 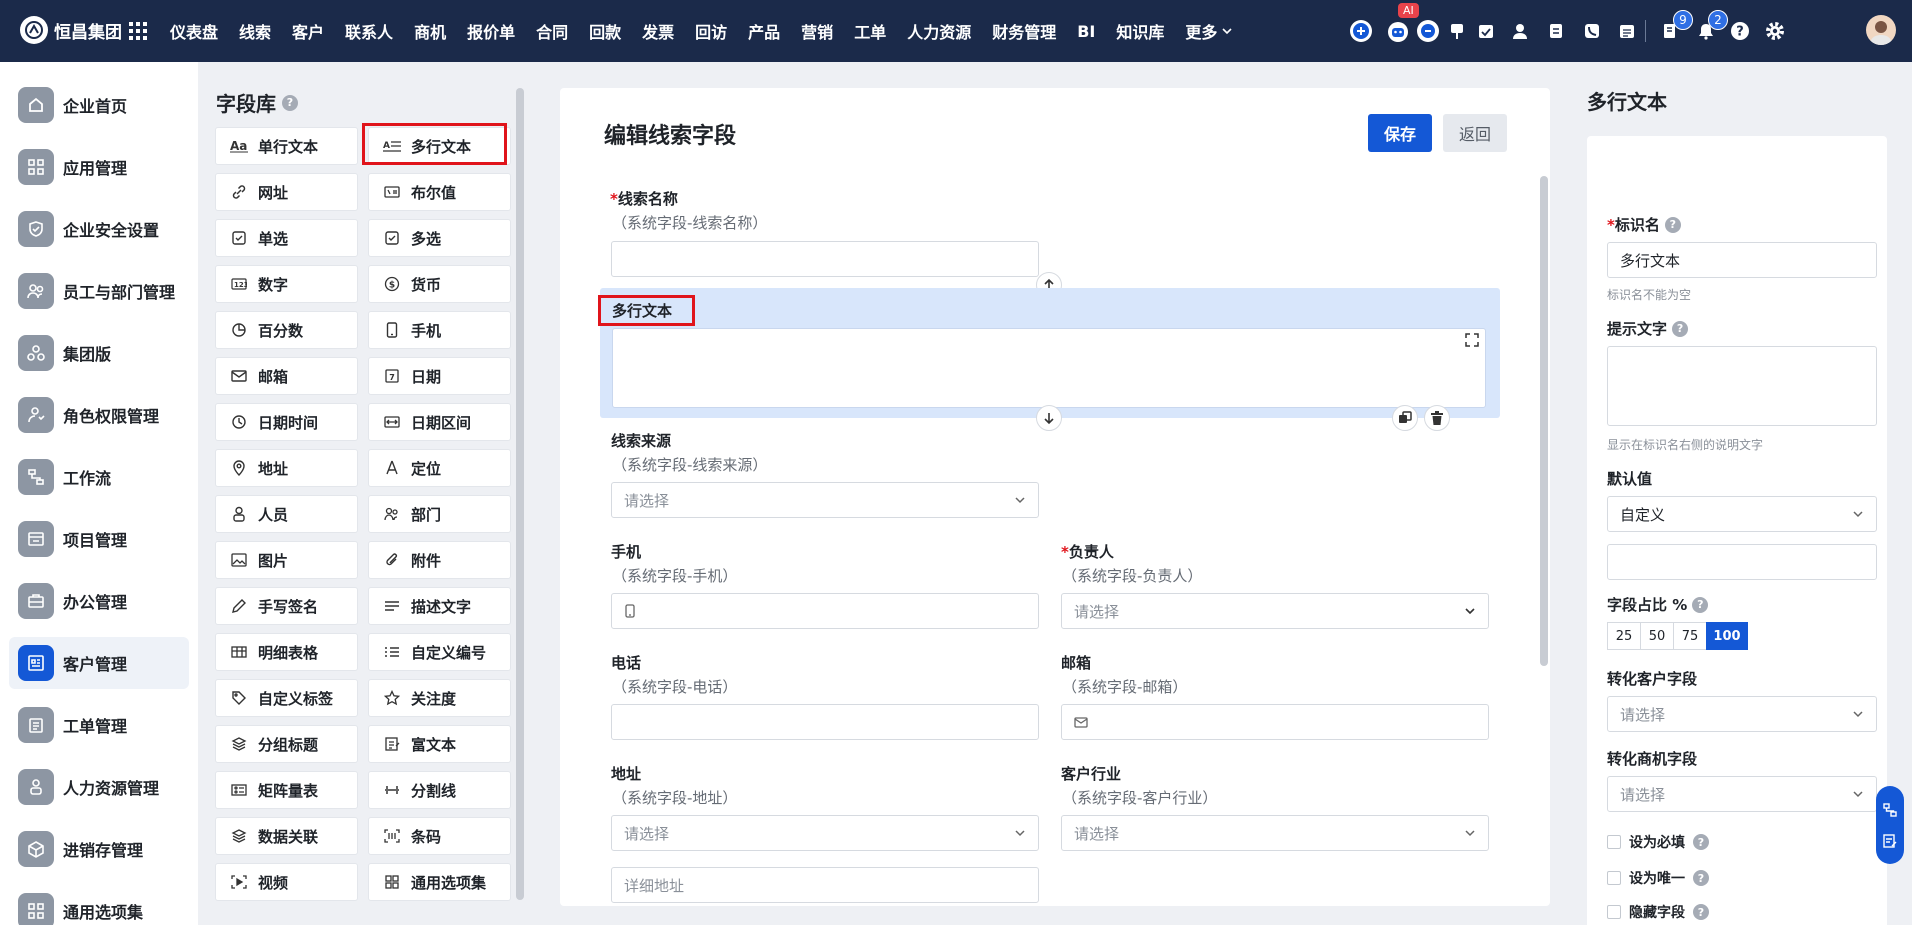 What do you see at coordinates (1675, 27) in the screenshot?
I see `task-icon: 9` at bounding box center [1675, 27].